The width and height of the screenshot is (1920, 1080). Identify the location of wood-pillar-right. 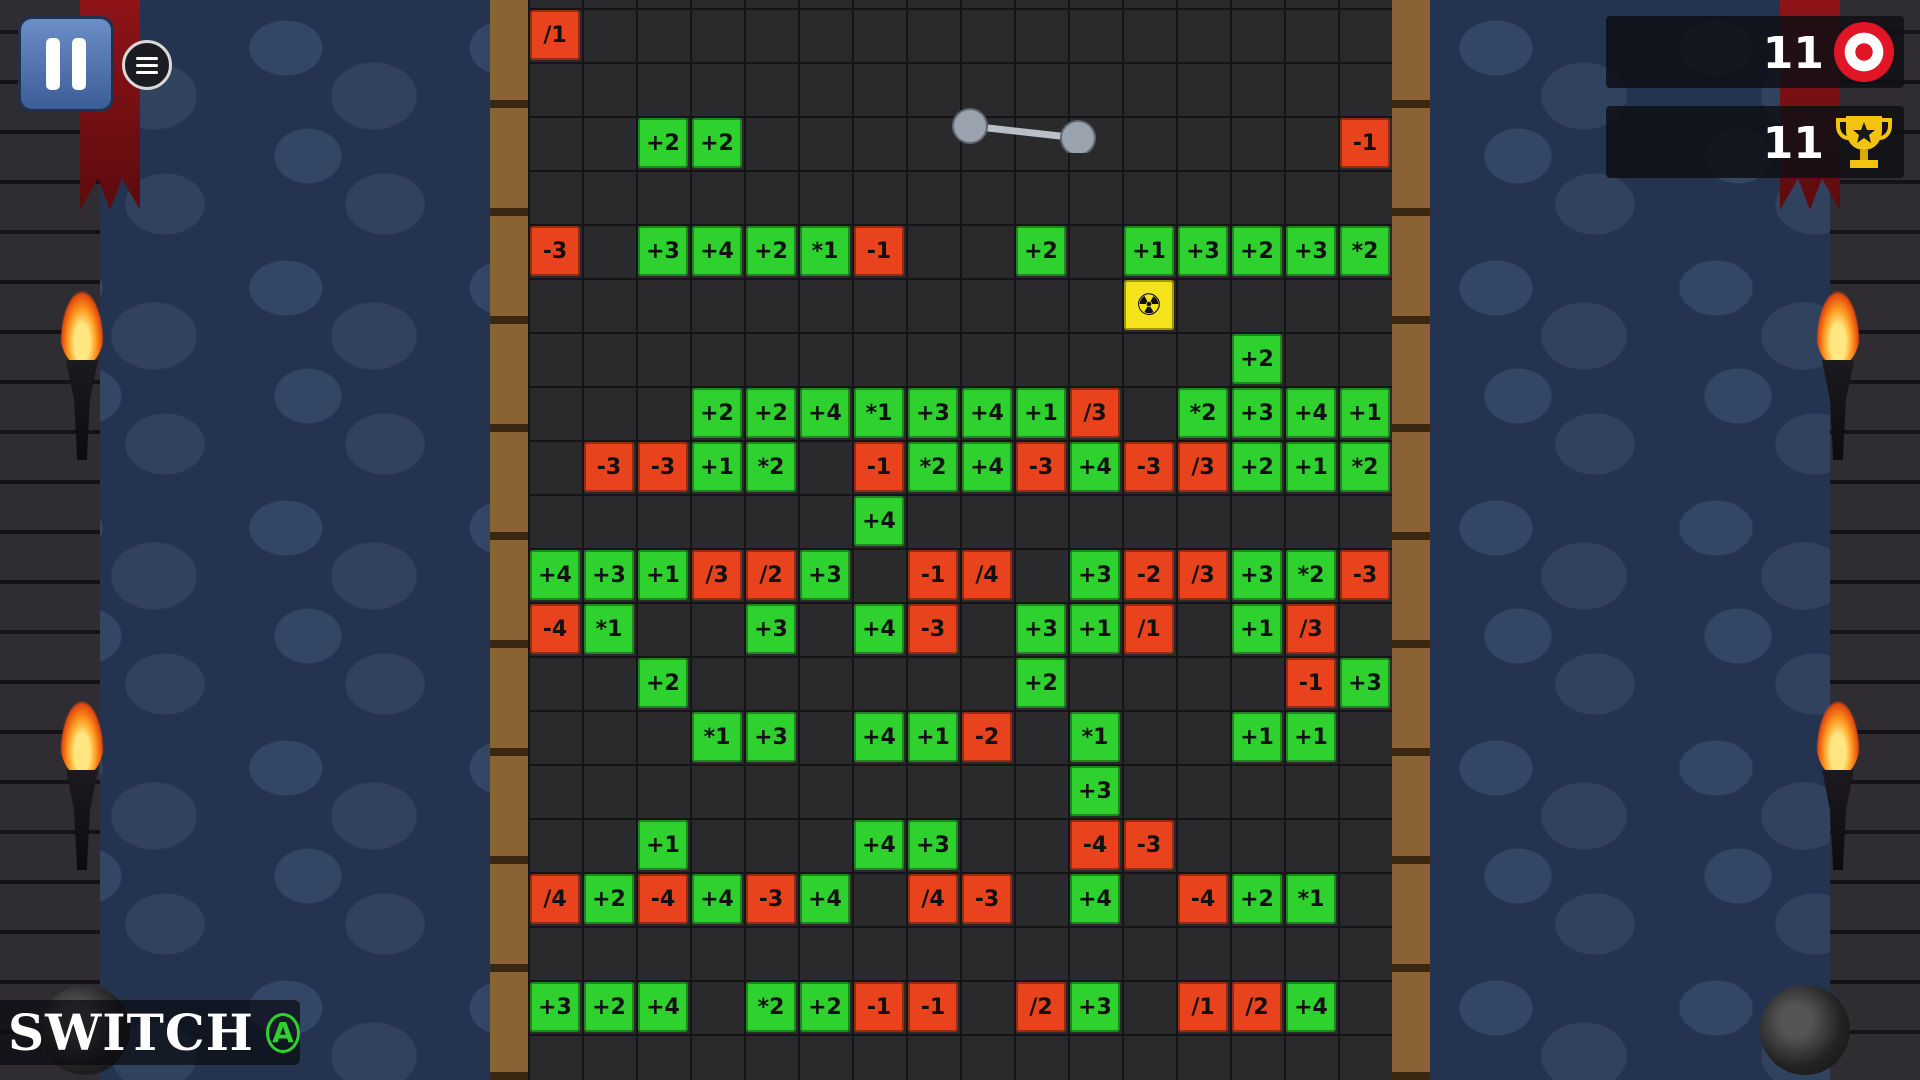
(1411, 540).